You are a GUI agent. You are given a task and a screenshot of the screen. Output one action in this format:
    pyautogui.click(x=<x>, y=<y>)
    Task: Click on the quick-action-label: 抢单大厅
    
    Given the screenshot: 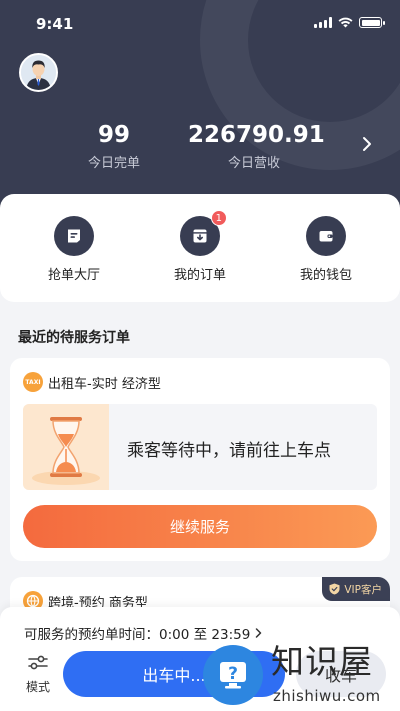 What is the action you would take?
    pyautogui.click(x=73, y=275)
    